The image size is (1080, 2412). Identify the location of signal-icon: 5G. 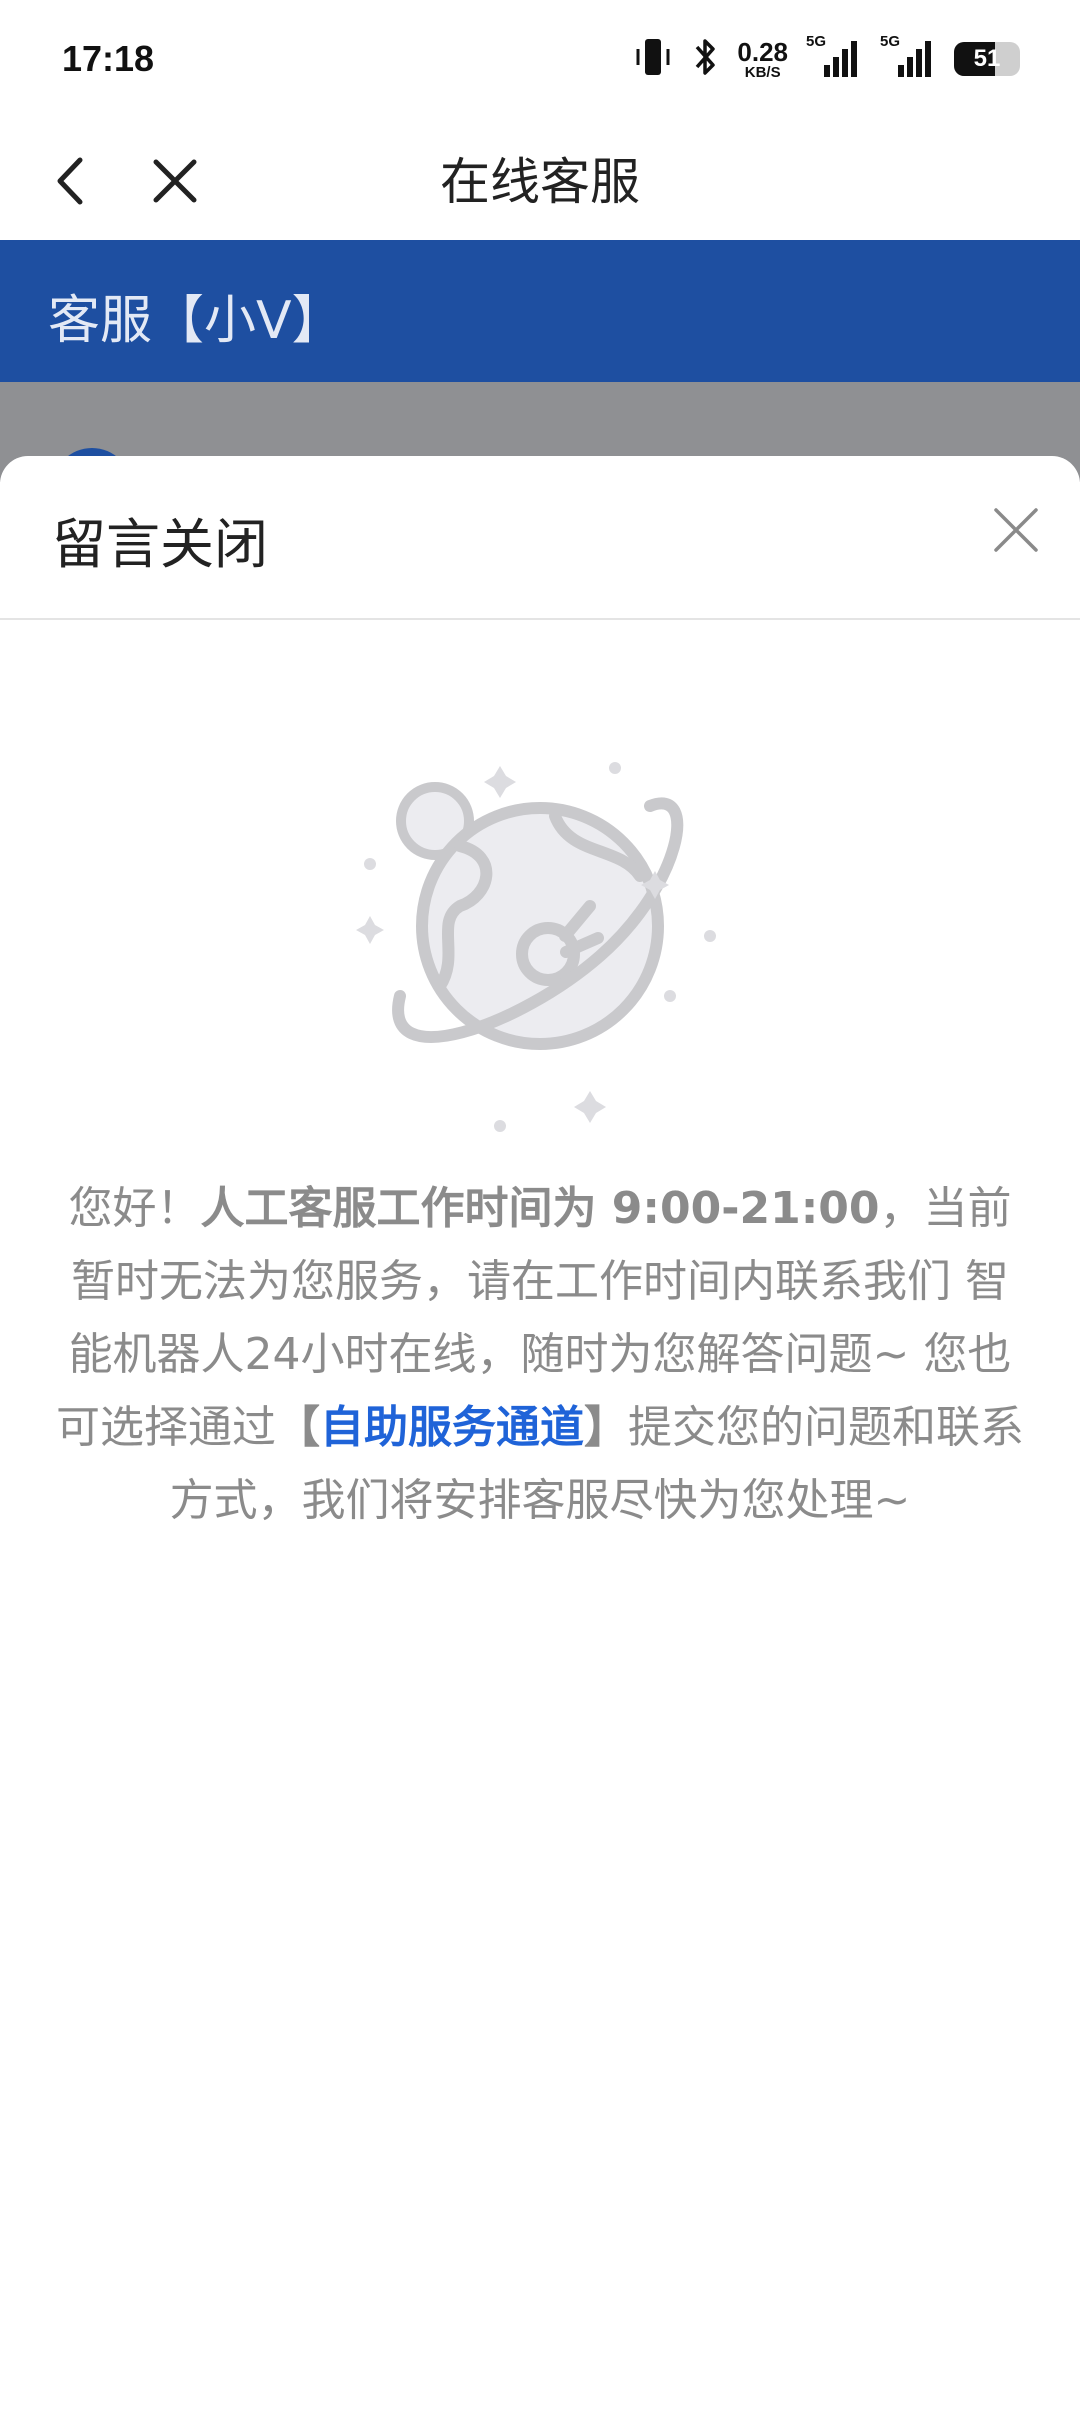
(834, 57).